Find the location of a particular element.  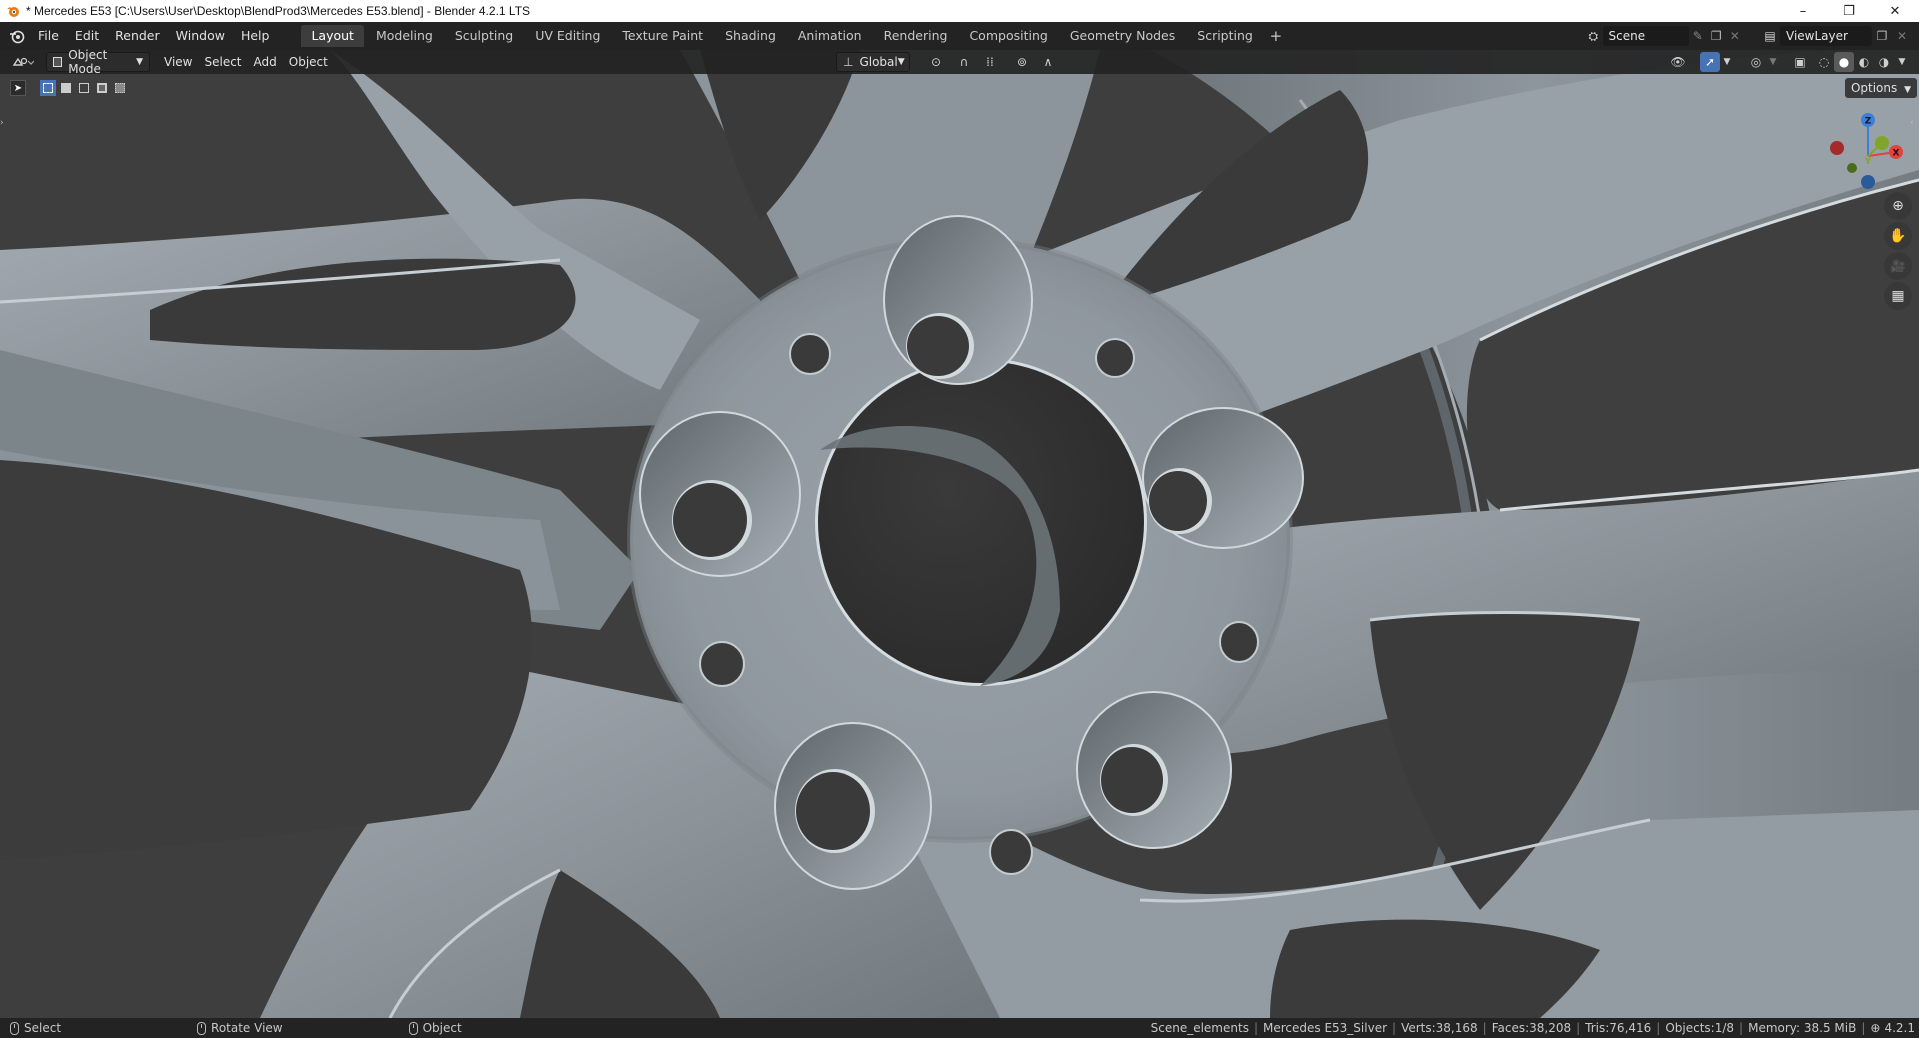

mouse-middle-icon is located at coordinates (202, 1028).